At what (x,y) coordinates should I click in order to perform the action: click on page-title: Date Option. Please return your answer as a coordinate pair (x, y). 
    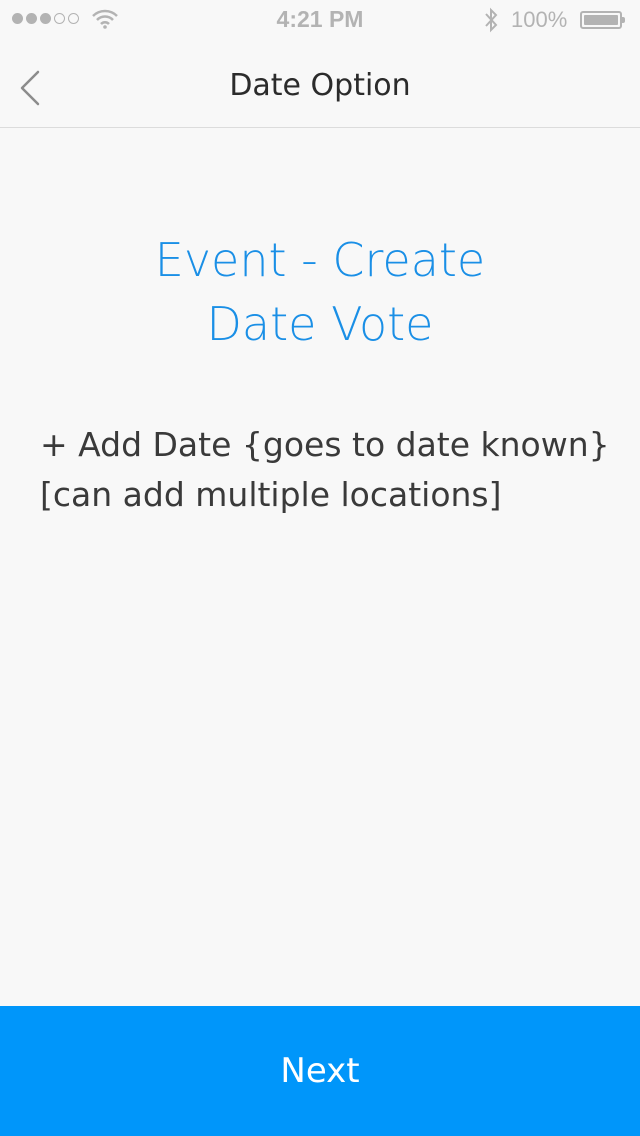
    Looking at the image, I should click on (320, 85).